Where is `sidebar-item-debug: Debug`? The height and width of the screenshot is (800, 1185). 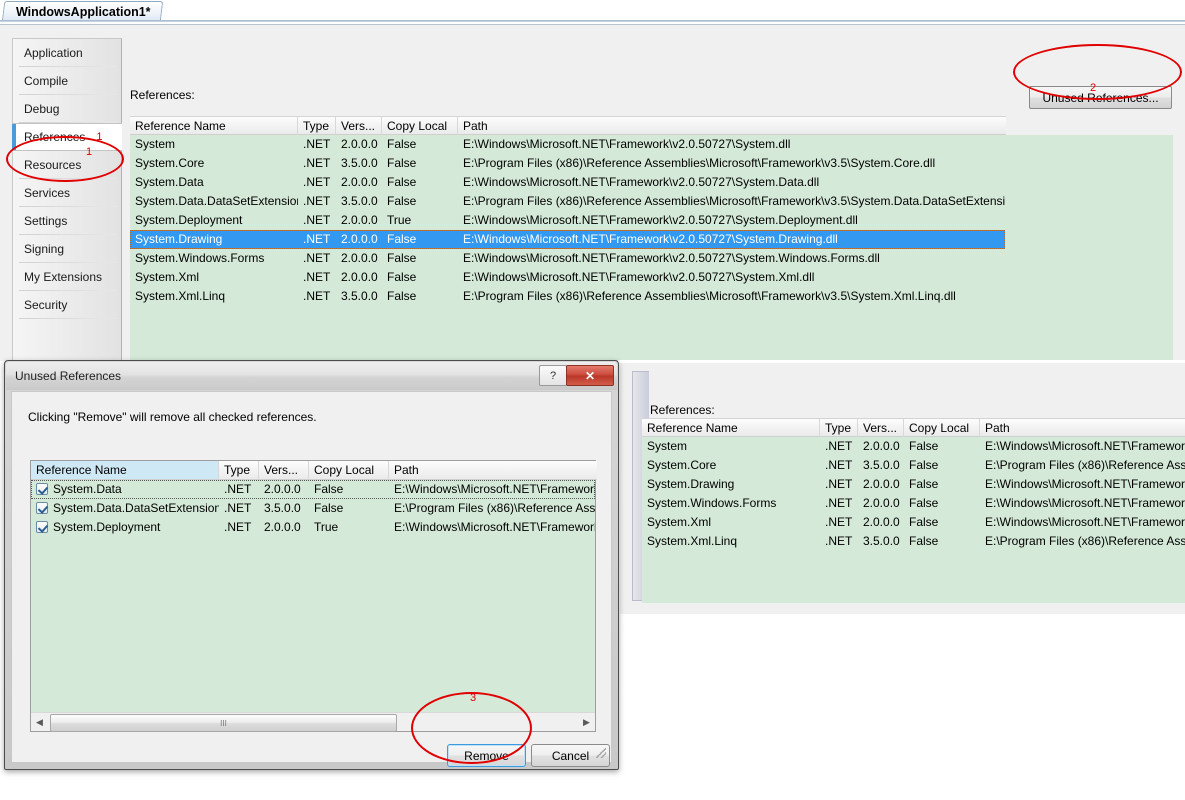 sidebar-item-debug: Debug is located at coordinates (67, 109).